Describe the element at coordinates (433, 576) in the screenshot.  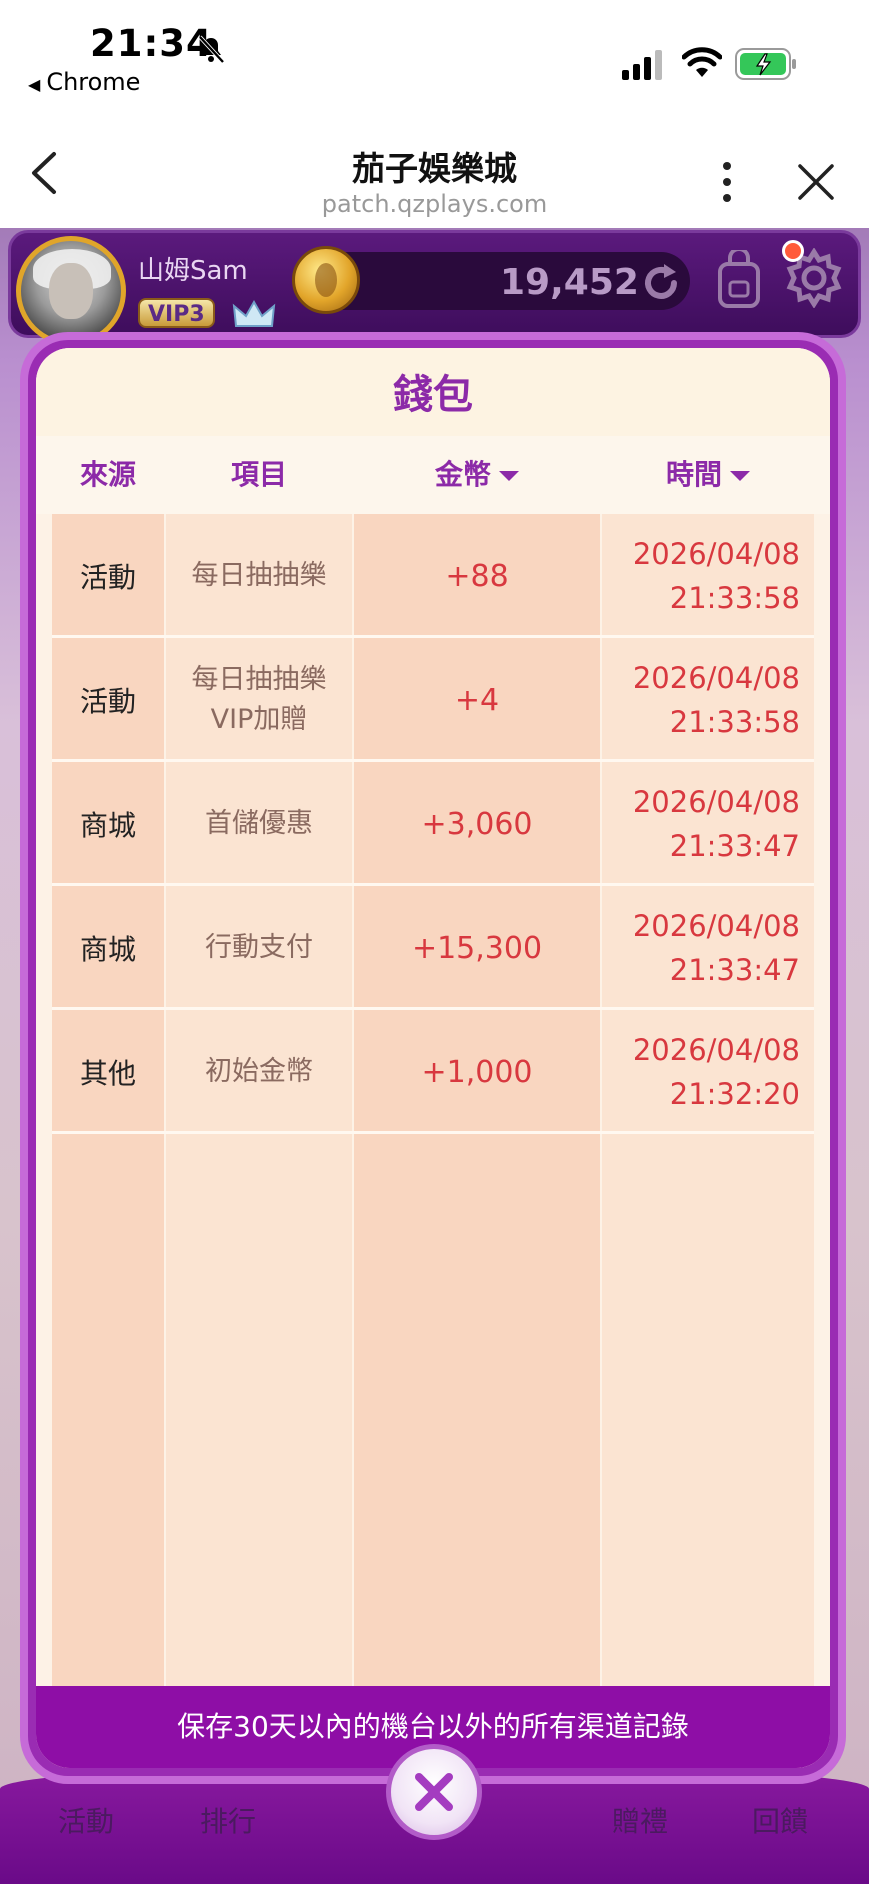
I see `table-row: 活動 每日抽抽樂 +88 2026/04/08 21:33:58` at that location.